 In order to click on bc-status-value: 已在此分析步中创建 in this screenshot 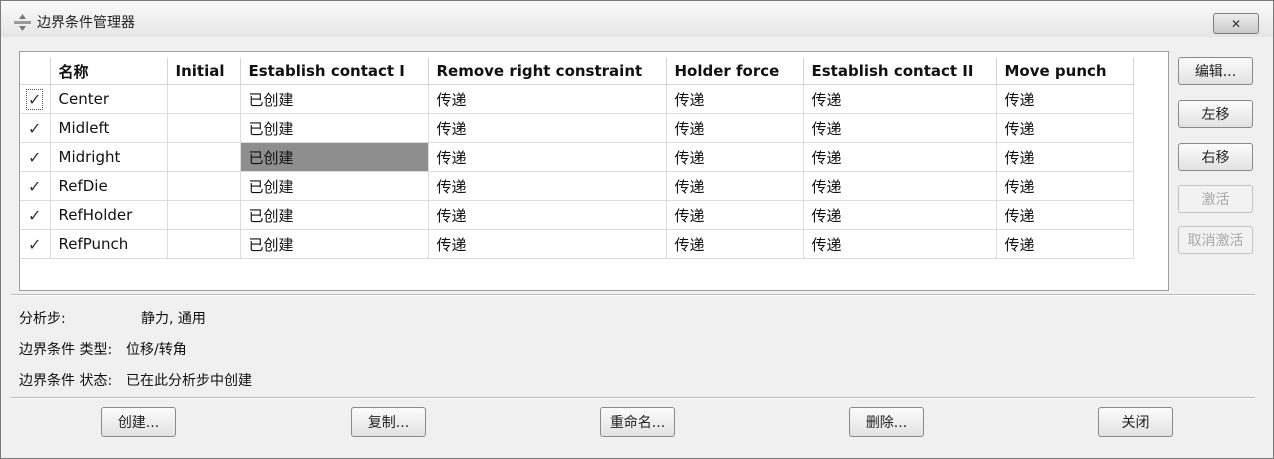, I will do `click(189, 381)`.